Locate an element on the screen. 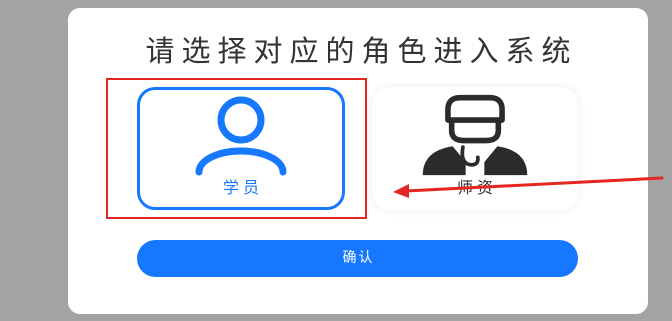  role-label-teacher: 师资 is located at coordinates (476, 187).